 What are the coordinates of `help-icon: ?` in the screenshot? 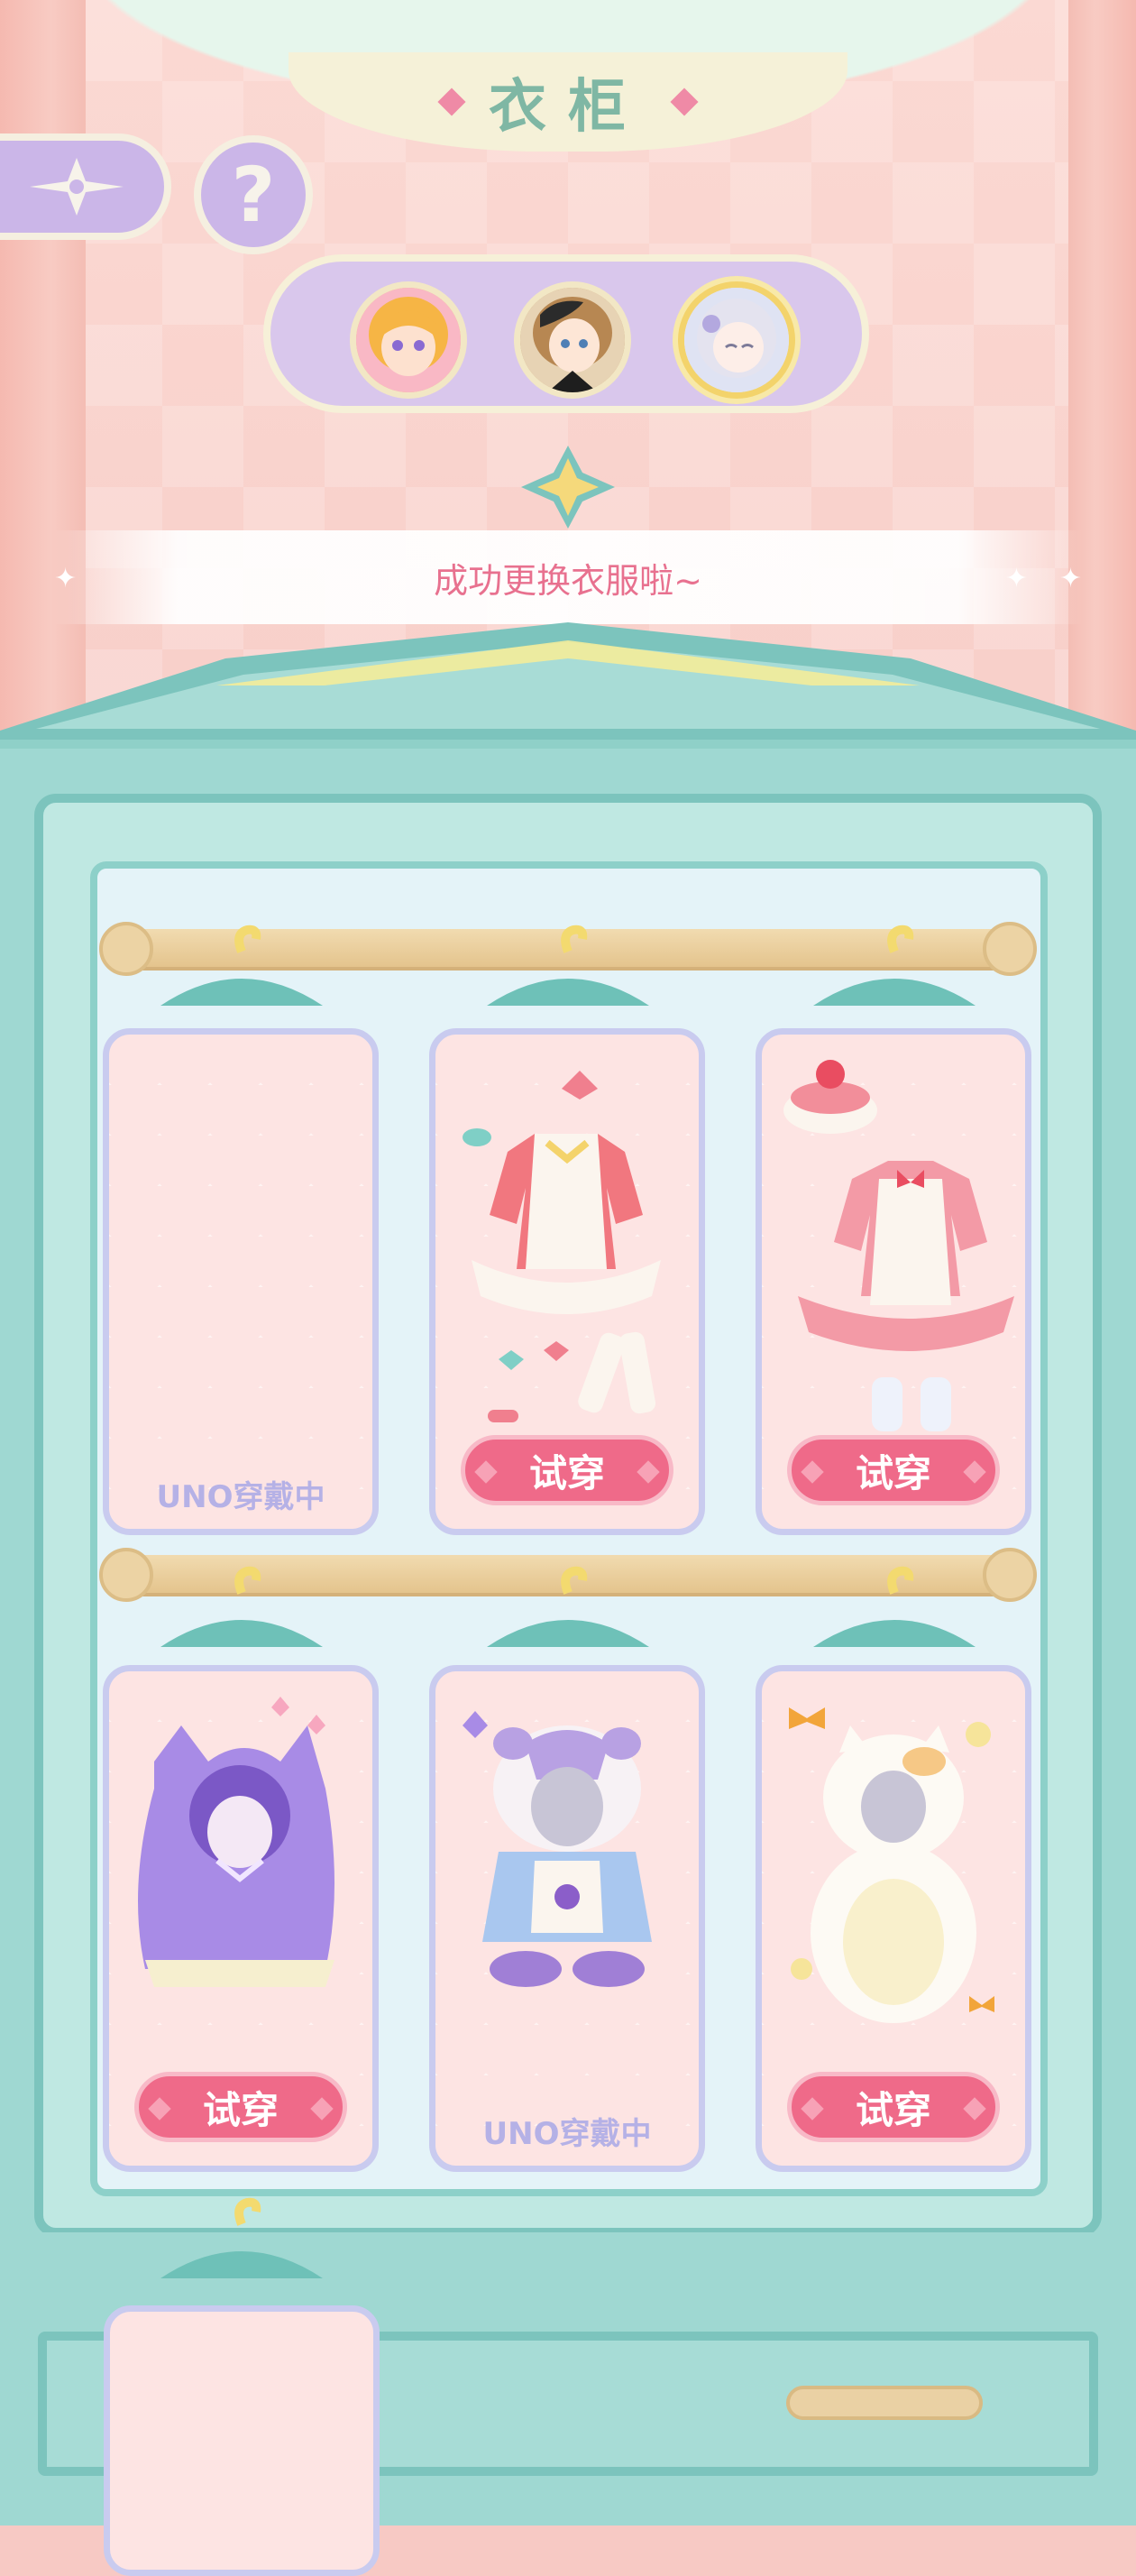 It's located at (253, 195).